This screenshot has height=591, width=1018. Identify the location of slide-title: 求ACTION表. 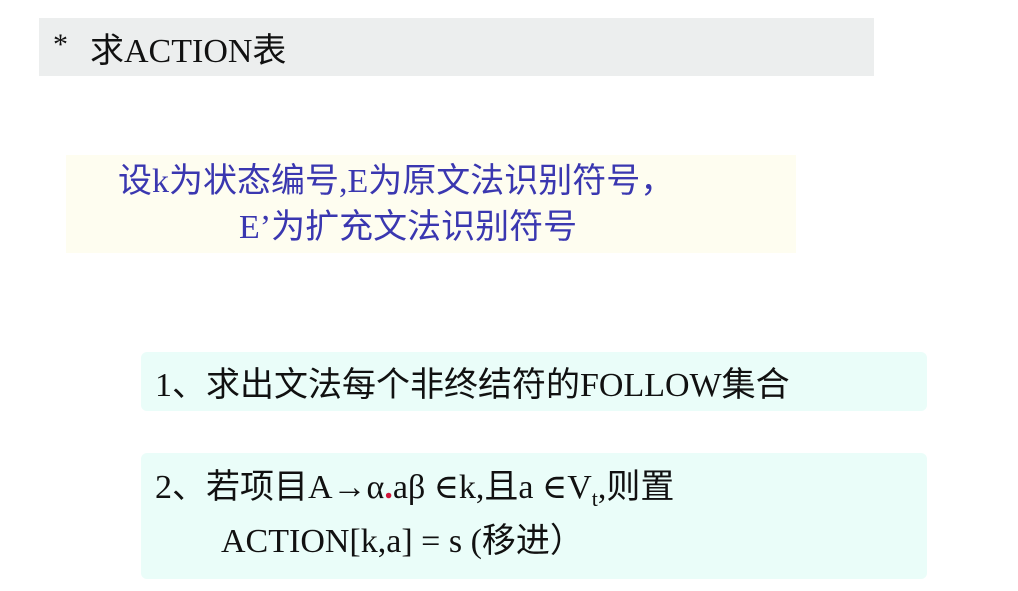
(188, 51).